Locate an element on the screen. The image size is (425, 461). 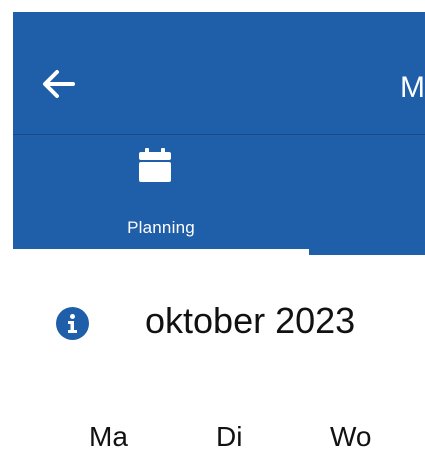
app-title: M is located at coordinates (412, 87).